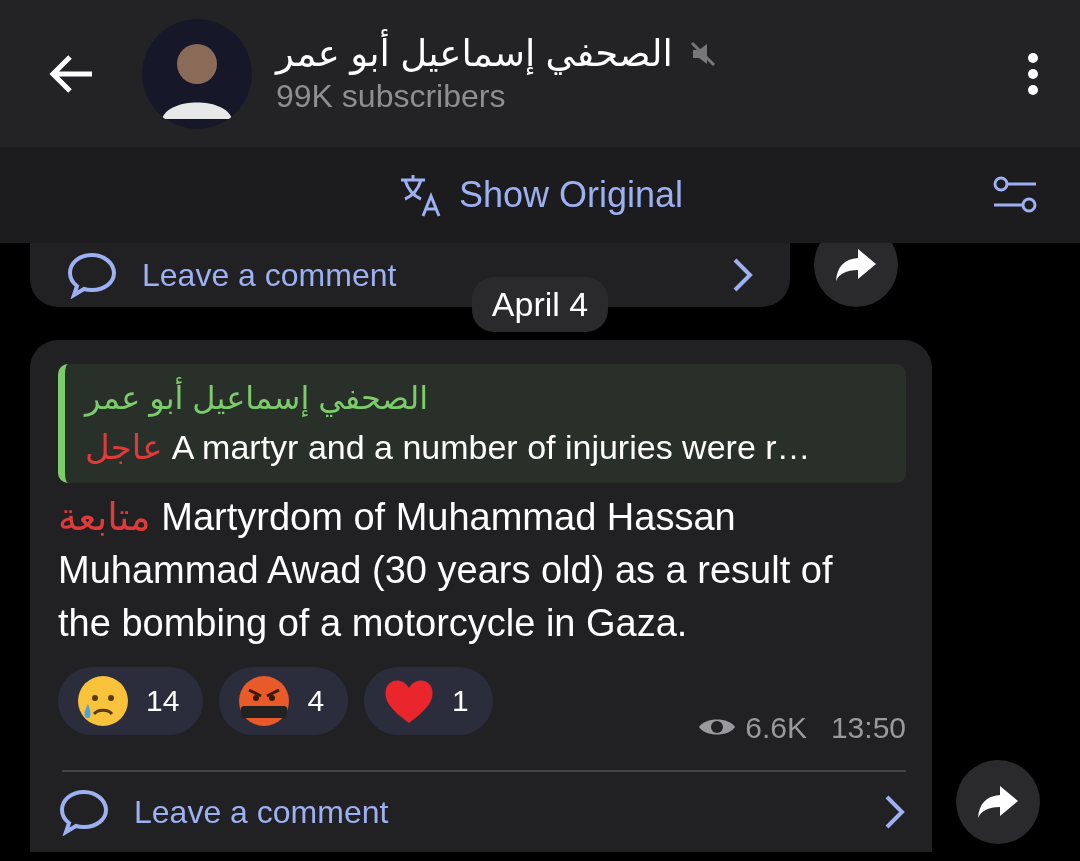 The image size is (1080, 861). I want to click on avatar, so click(197, 73).